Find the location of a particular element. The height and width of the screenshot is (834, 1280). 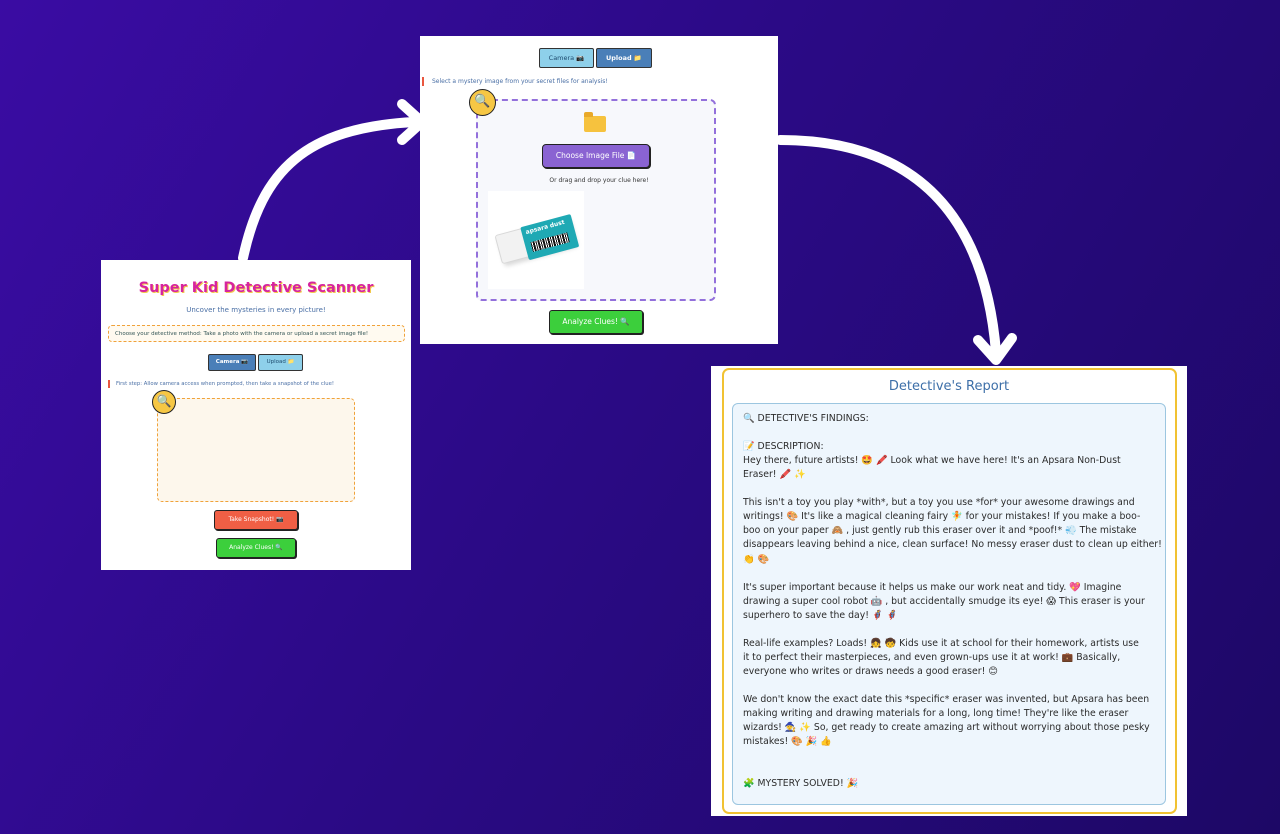

report-line: 🧩 MYSTERY SOLVED! 🎉 is located at coordinates (801, 784).